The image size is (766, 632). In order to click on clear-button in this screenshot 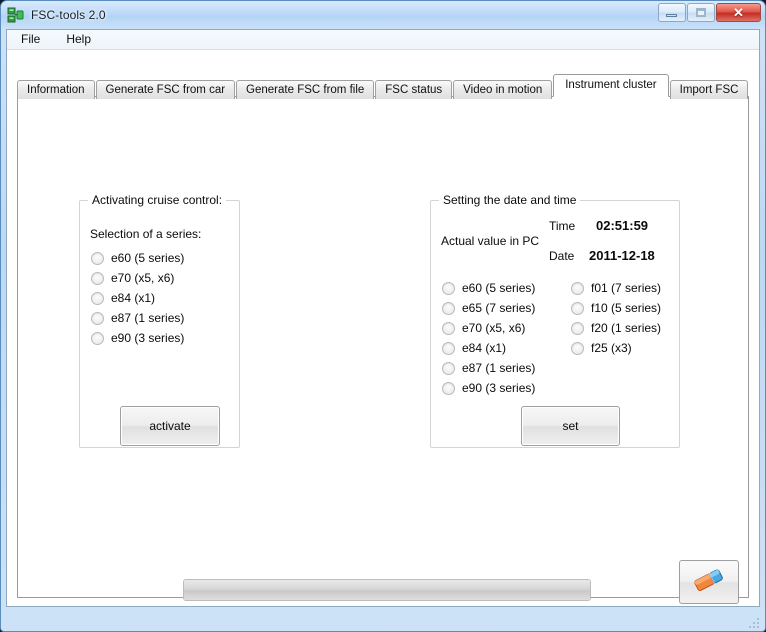, I will do `click(709, 582)`.